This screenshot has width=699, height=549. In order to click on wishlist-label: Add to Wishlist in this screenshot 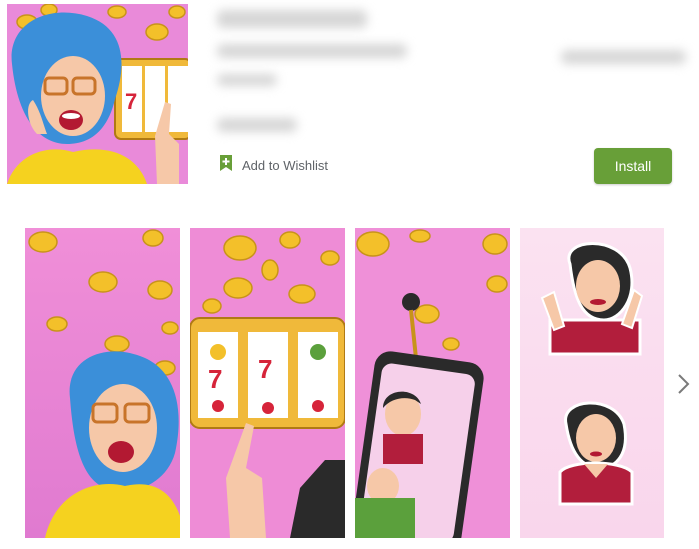, I will do `click(285, 165)`.